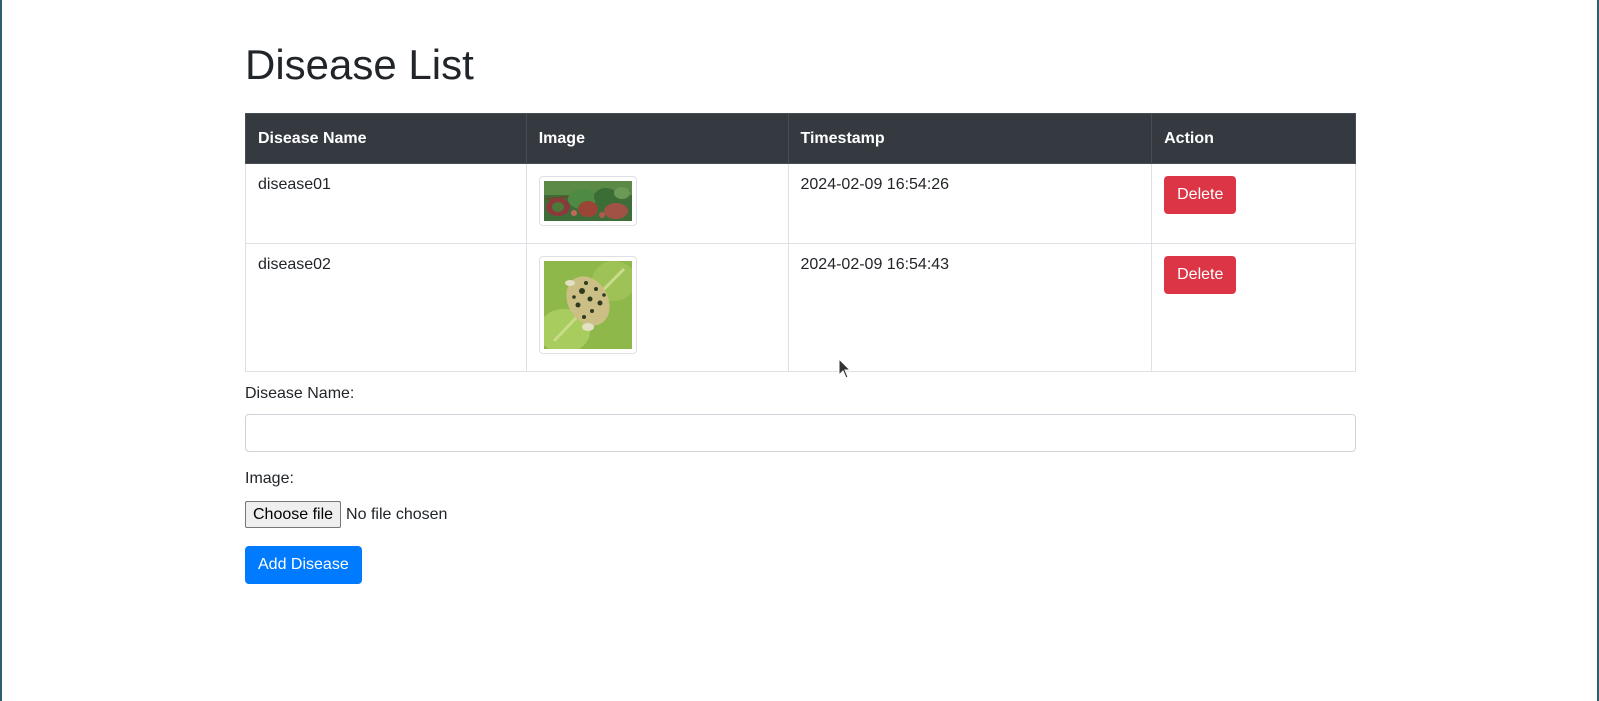 This screenshot has height=701, width=1599. Describe the element at coordinates (386, 307) in the screenshot. I see `disease-name-cell: disease02` at that location.